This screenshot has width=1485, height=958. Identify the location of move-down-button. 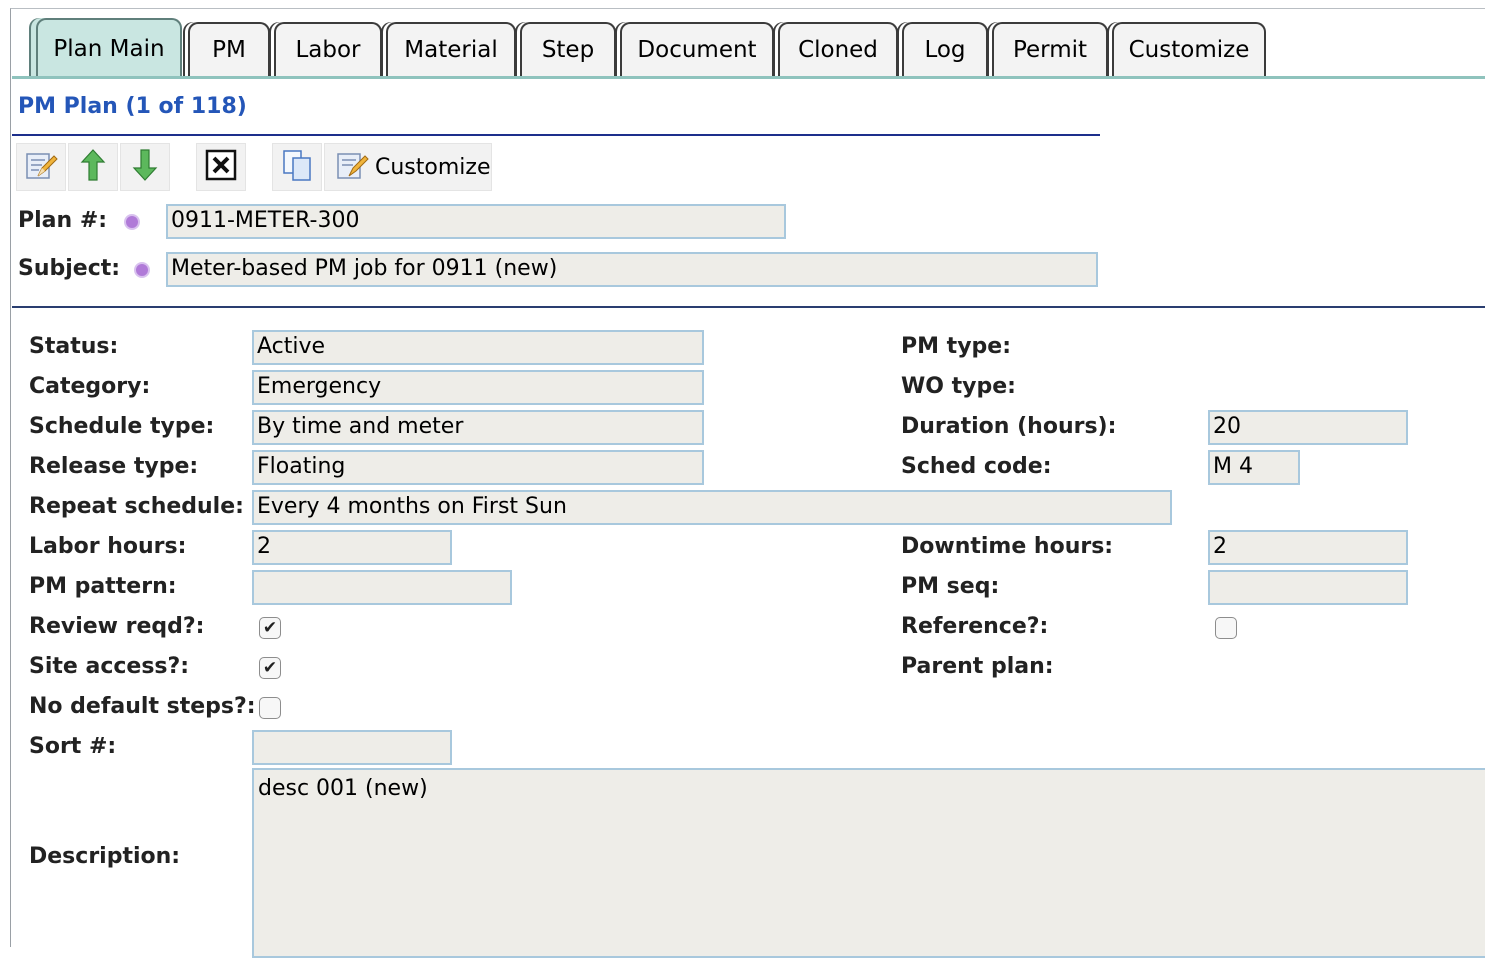
(145, 167).